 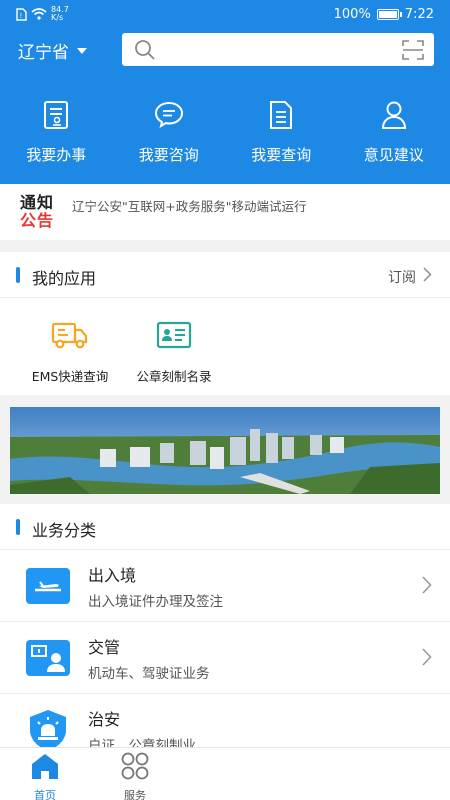 I want to click on province-label: 辽宁省, so click(x=43, y=53).